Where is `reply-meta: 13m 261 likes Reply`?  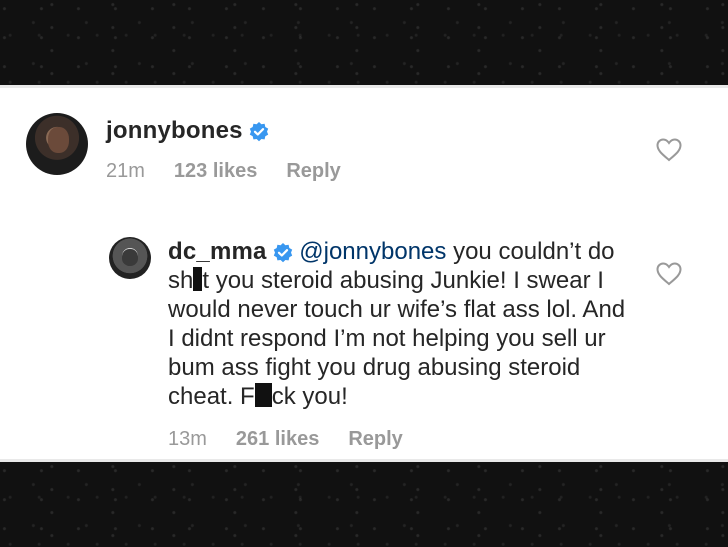
reply-meta: 13m 261 likes Reply is located at coordinates (300, 439).